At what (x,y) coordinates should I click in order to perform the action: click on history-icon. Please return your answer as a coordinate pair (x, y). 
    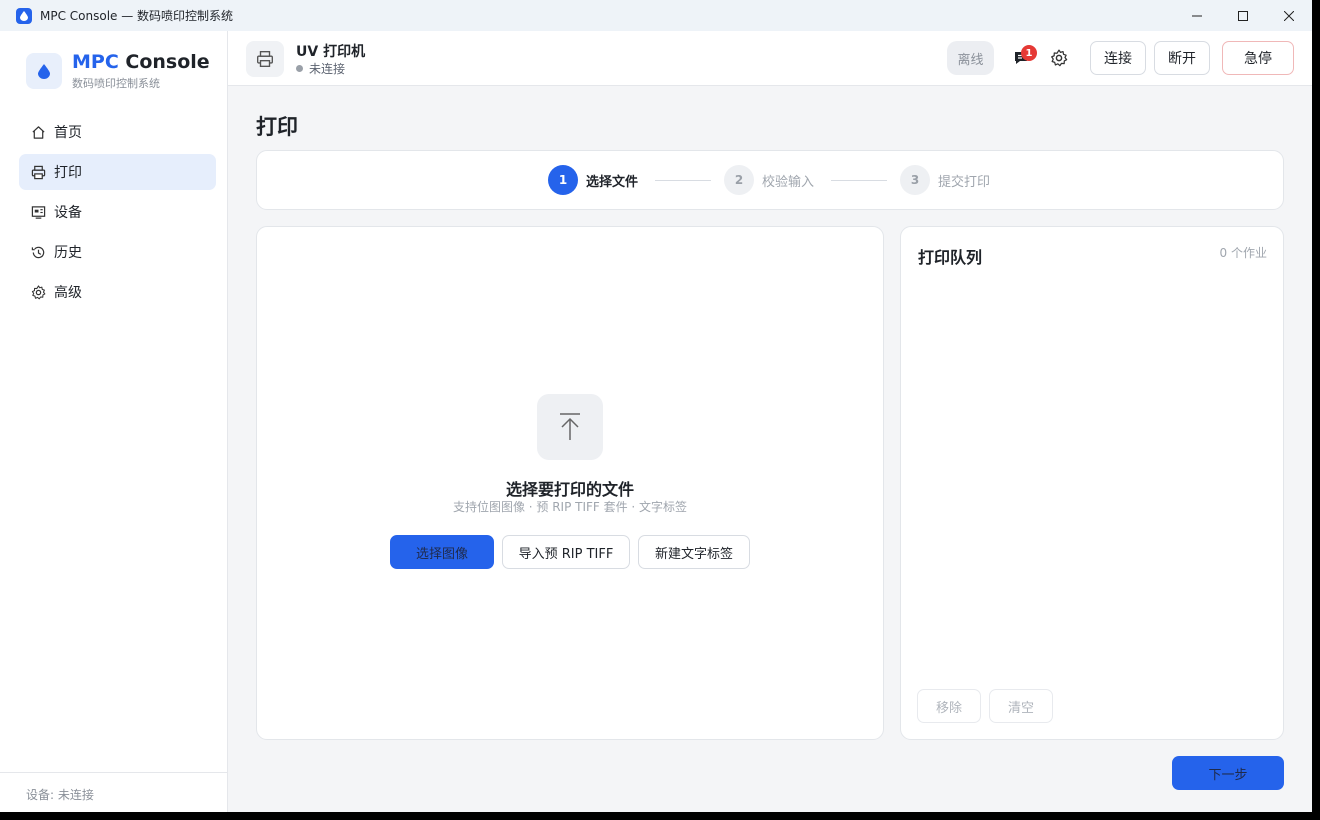
    Looking at the image, I should click on (38, 252).